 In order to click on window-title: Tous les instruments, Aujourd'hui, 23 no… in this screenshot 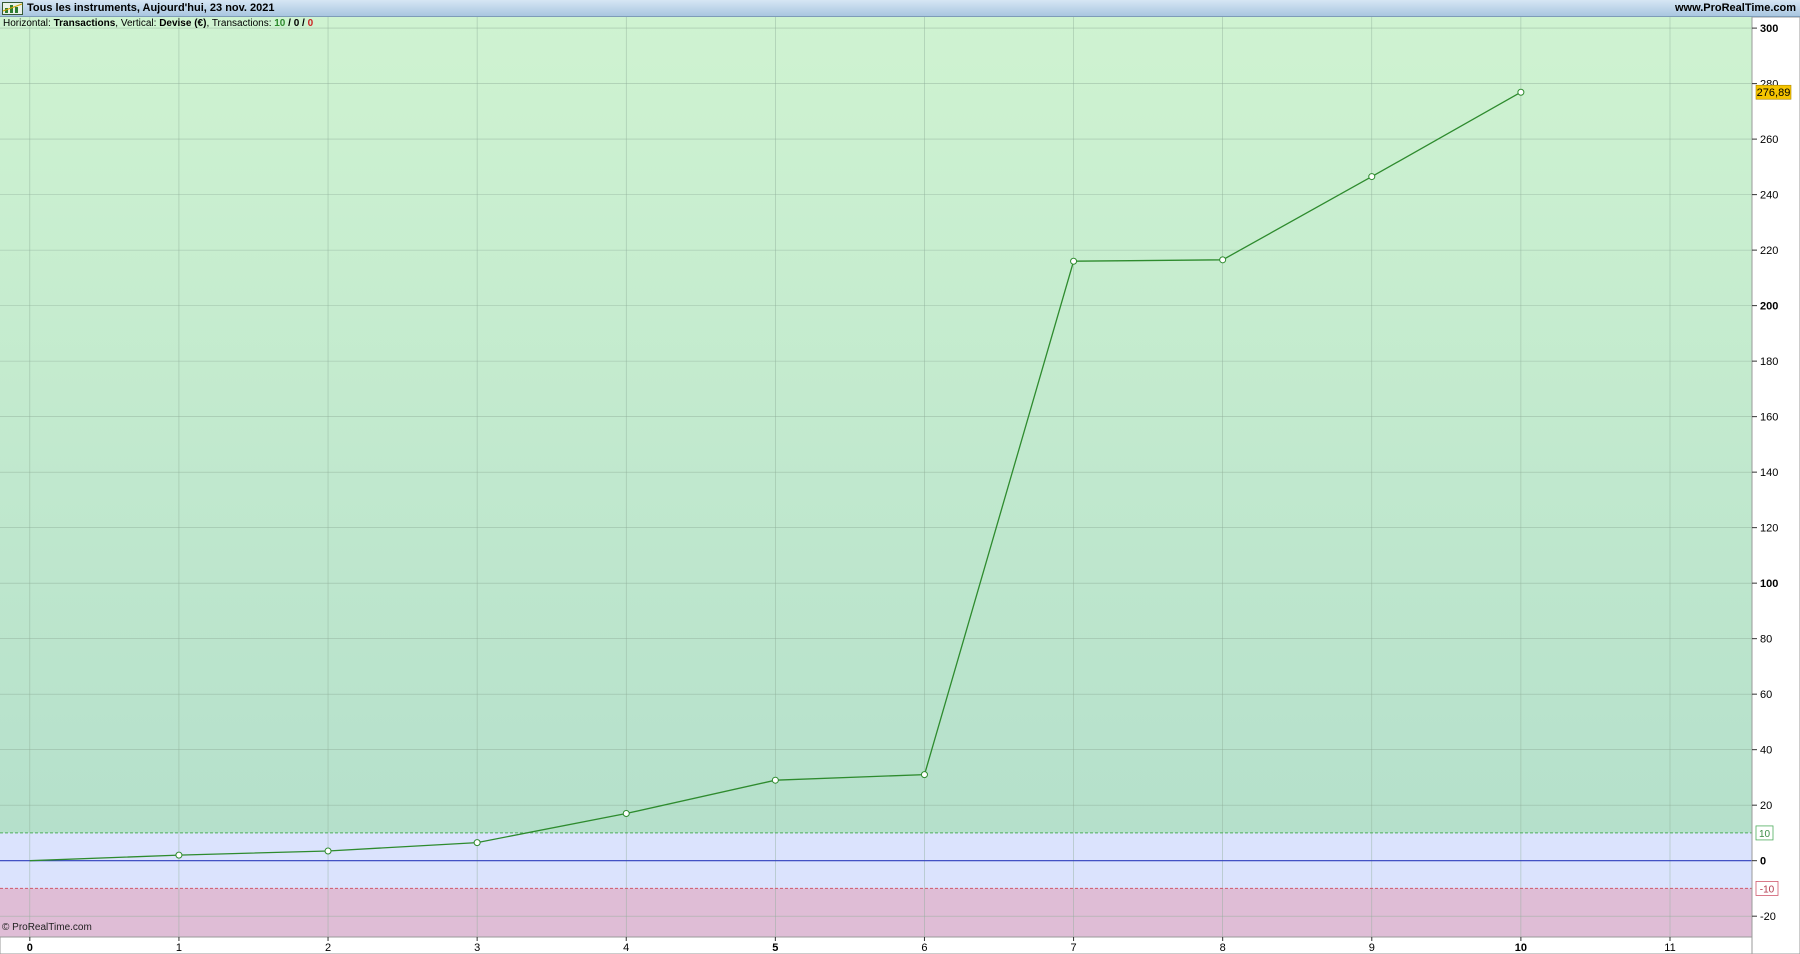, I will do `click(151, 8)`.